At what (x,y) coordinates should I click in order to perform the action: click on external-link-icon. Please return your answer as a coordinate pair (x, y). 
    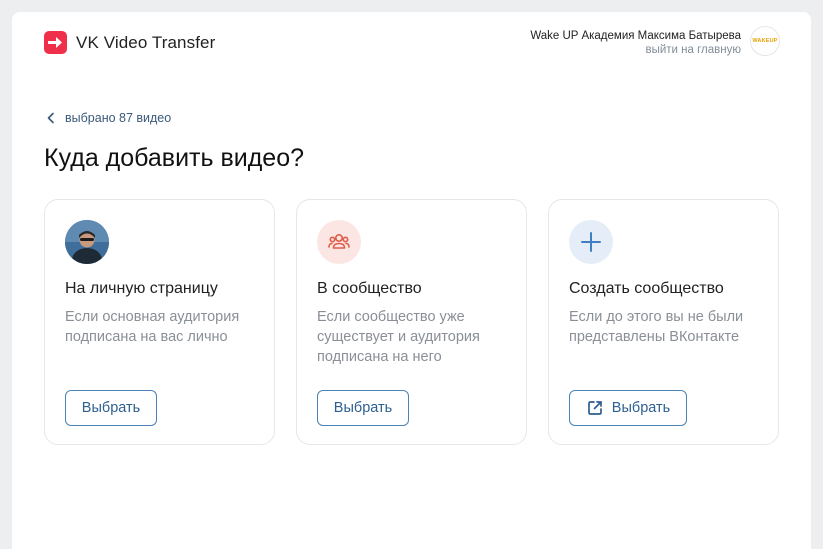
    Looking at the image, I should click on (594, 408).